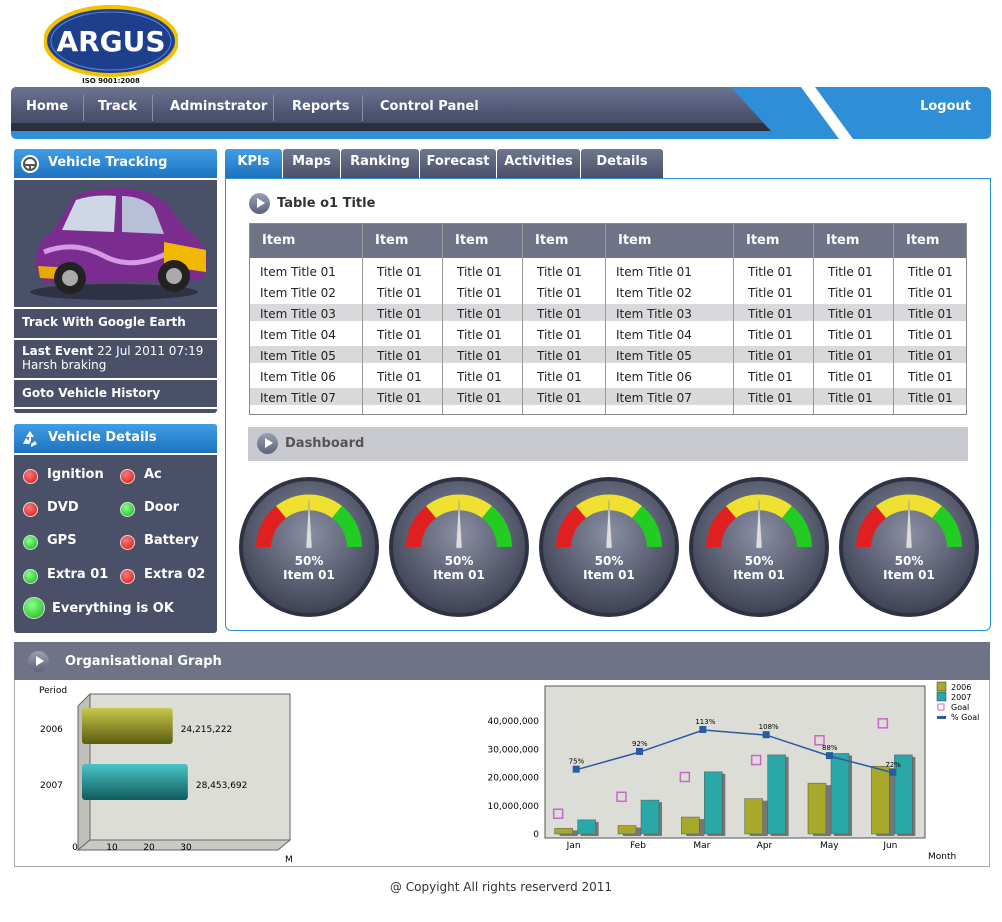 The image size is (1002, 922). What do you see at coordinates (380, 163) in the screenshot?
I see `tab-ranking: Ranking` at bounding box center [380, 163].